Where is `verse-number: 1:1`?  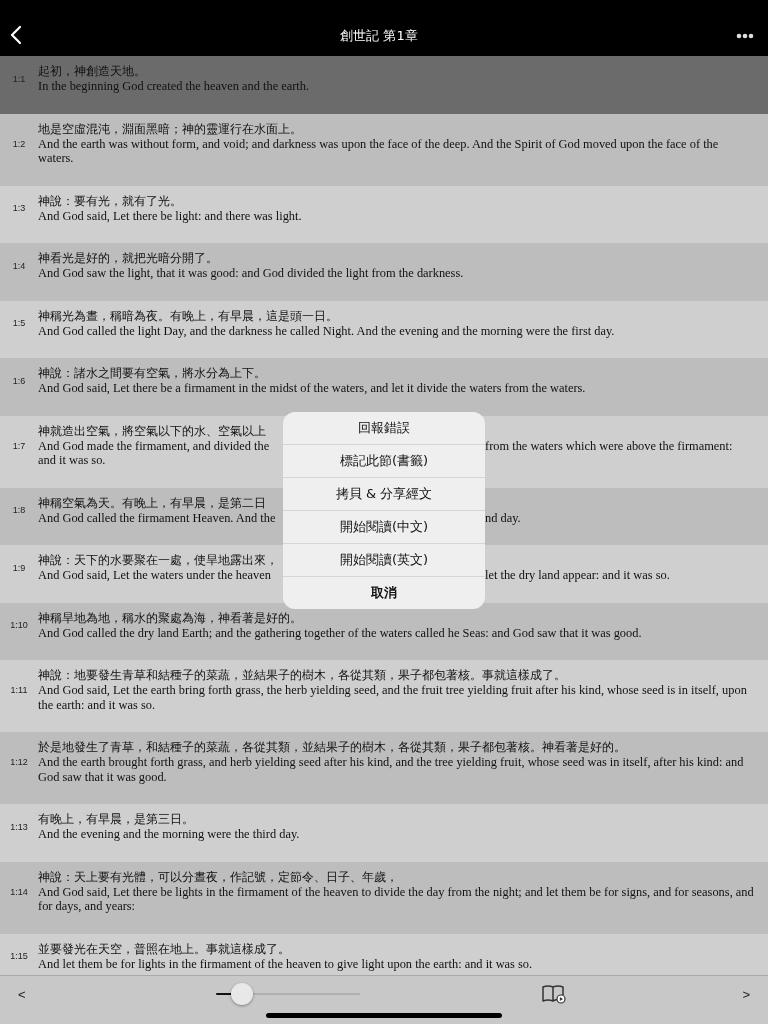 verse-number: 1:1 is located at coordinates (19, 78).